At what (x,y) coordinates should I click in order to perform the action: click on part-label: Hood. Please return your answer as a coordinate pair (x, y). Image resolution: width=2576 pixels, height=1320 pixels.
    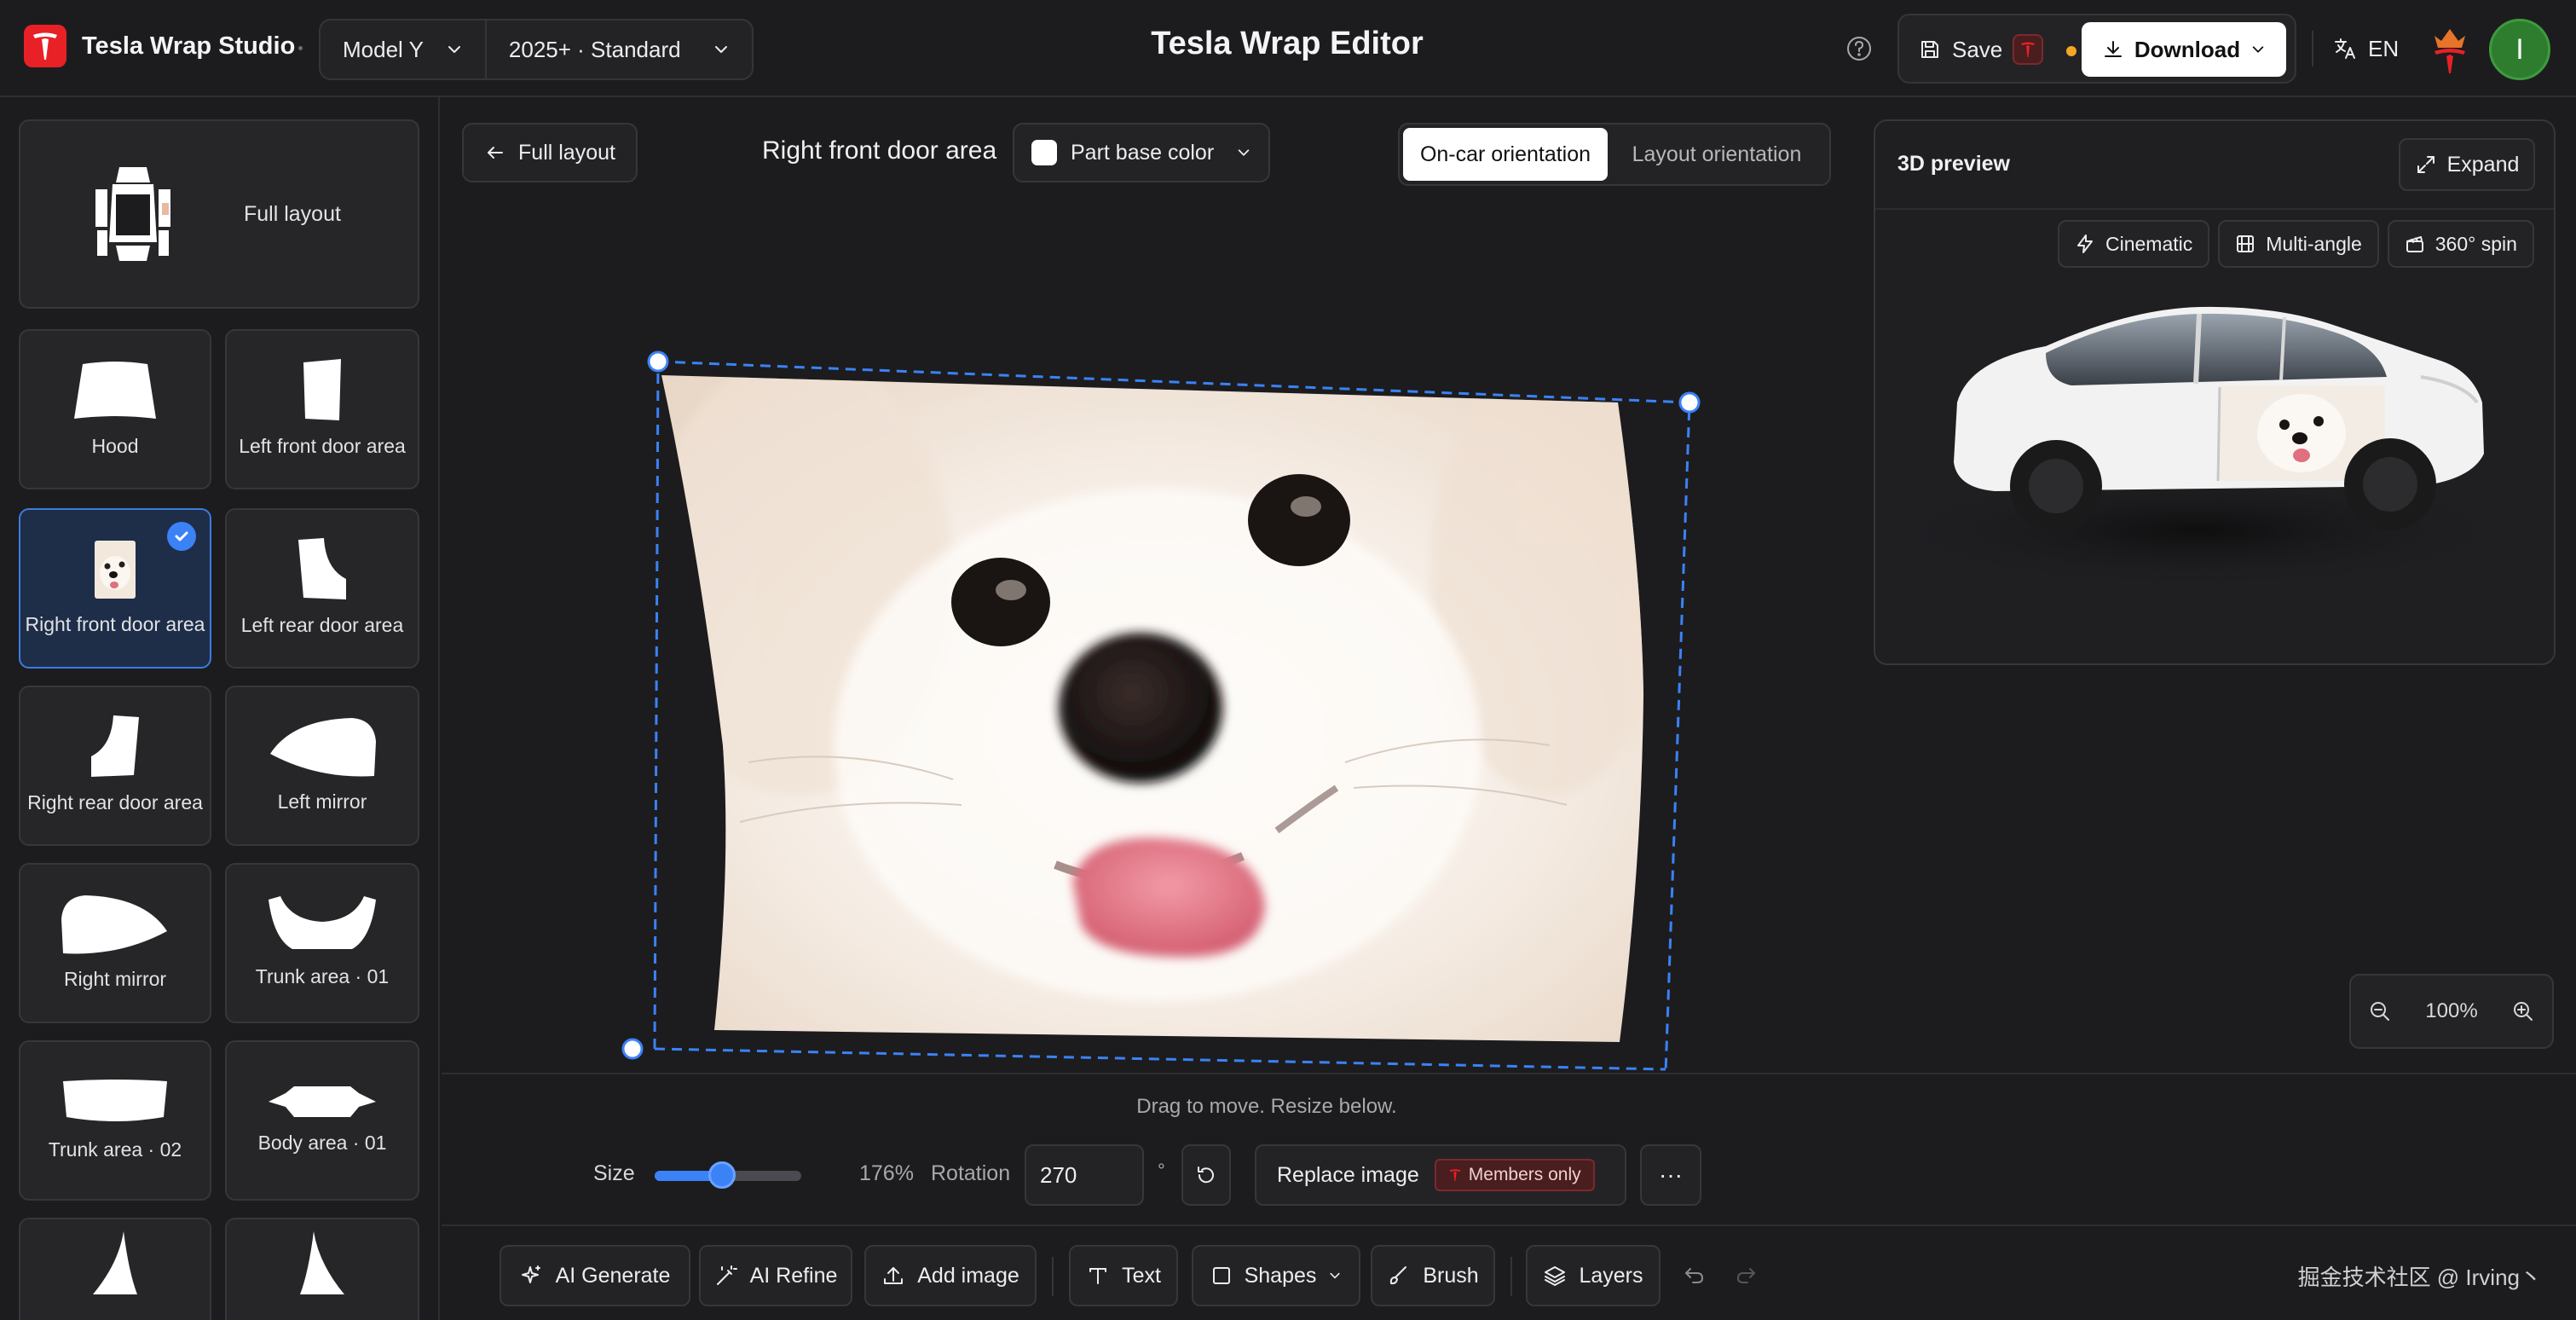
    Looking at the image, I should click on (115, 446).